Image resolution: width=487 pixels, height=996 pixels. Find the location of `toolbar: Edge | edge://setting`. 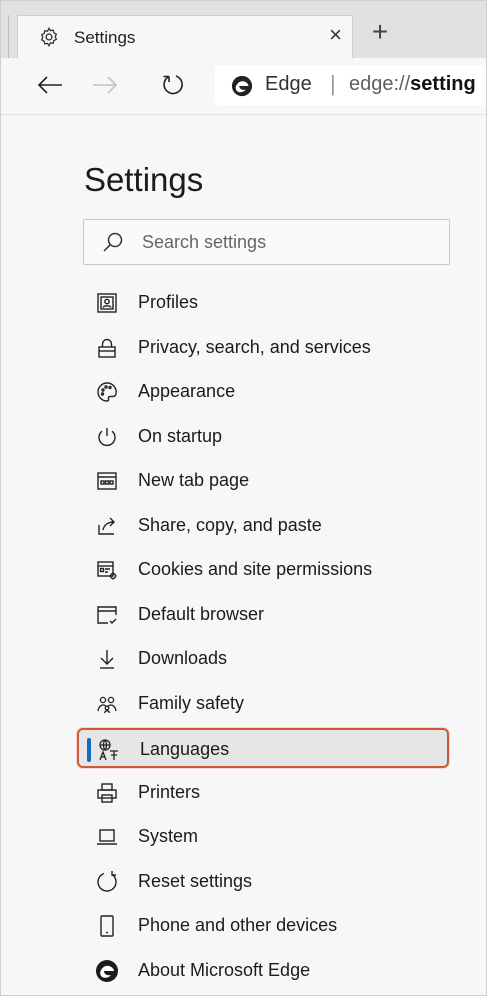

toolbar: Edge | edge://setting is located at coordinates (243, 86).